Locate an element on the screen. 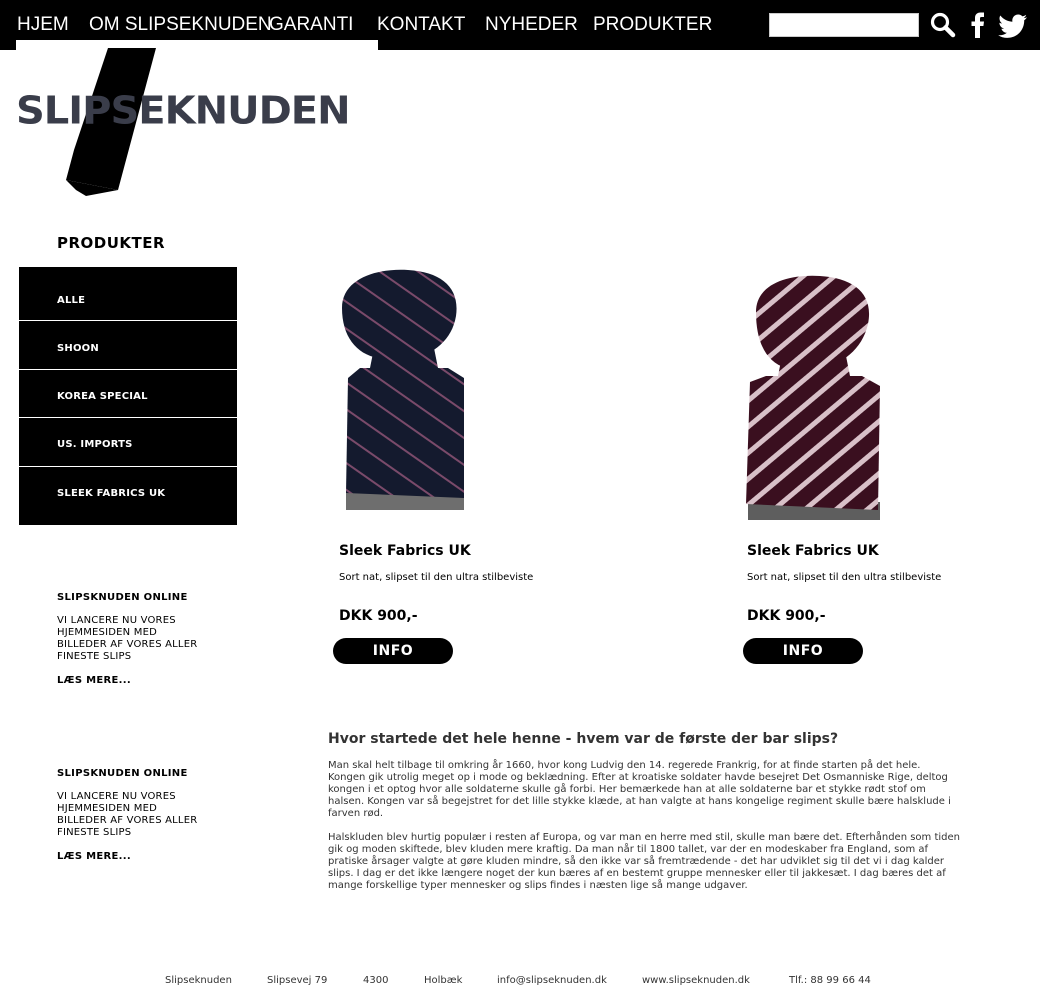 This screenshot has width=1040, height=1000. footer-city: Holbæk is located at coordinates (443, 980).